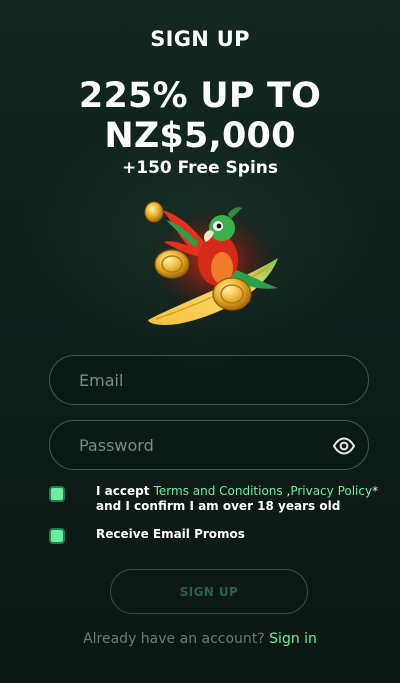  I want to click on email-field, so click(209, 380).